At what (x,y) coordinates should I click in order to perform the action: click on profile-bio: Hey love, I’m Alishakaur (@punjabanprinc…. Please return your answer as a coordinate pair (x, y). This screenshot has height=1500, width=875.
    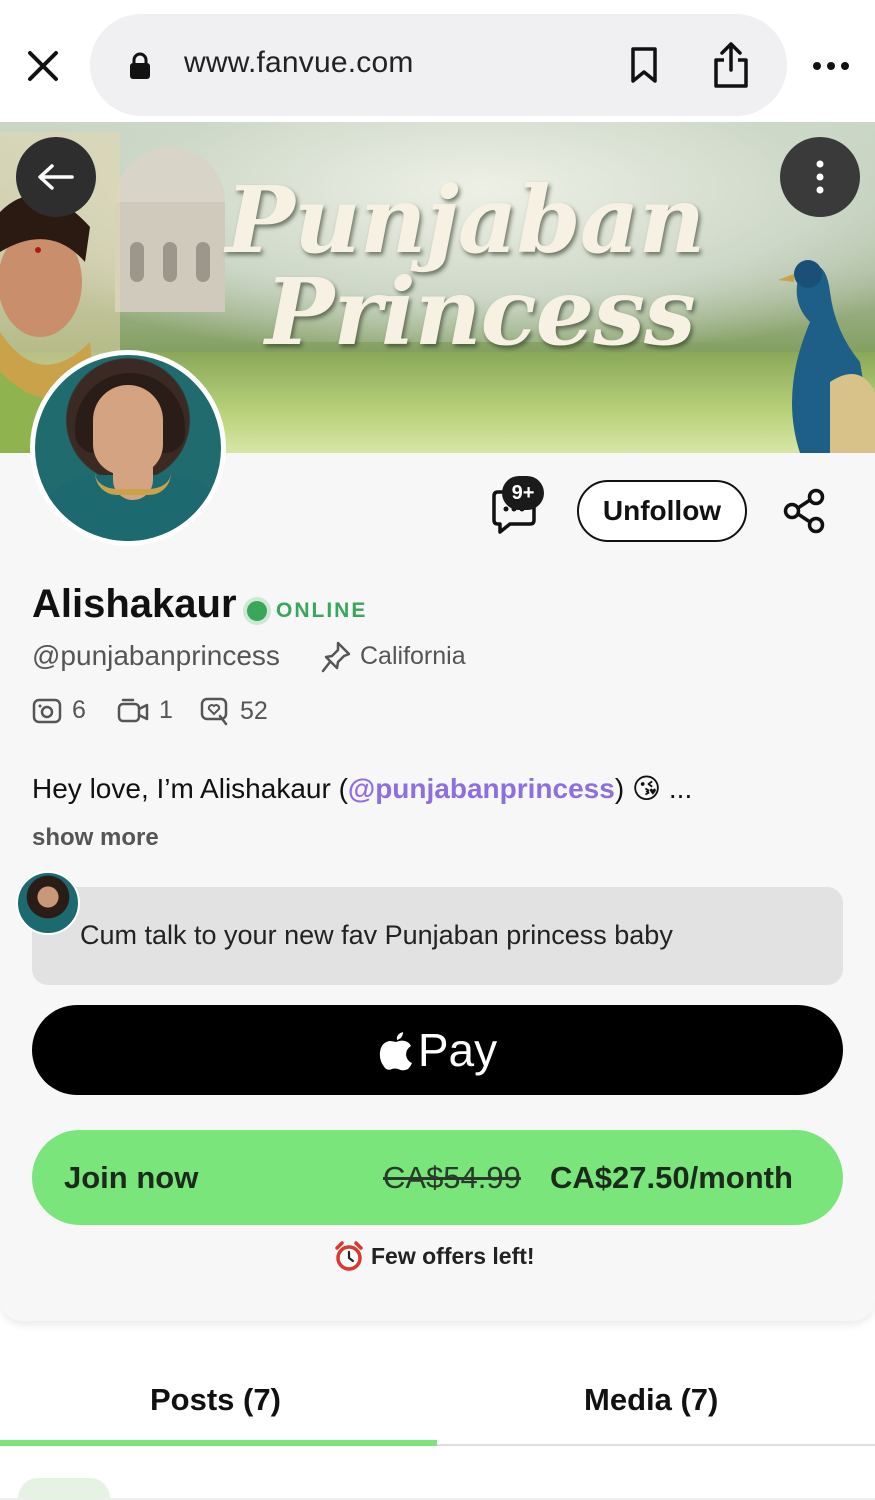
    Looking at the image, I should click on (362, 788).